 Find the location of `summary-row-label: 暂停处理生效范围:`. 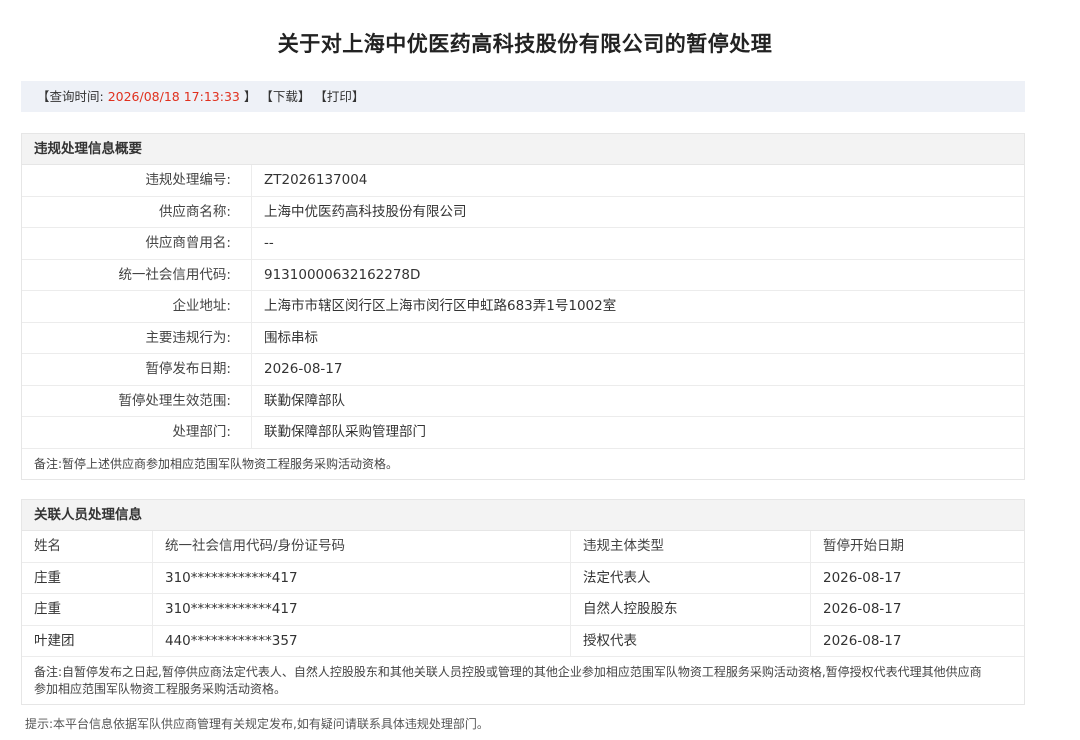

summary-row-label: 暂停处理生效范围: is located at coordinates (137, 400).